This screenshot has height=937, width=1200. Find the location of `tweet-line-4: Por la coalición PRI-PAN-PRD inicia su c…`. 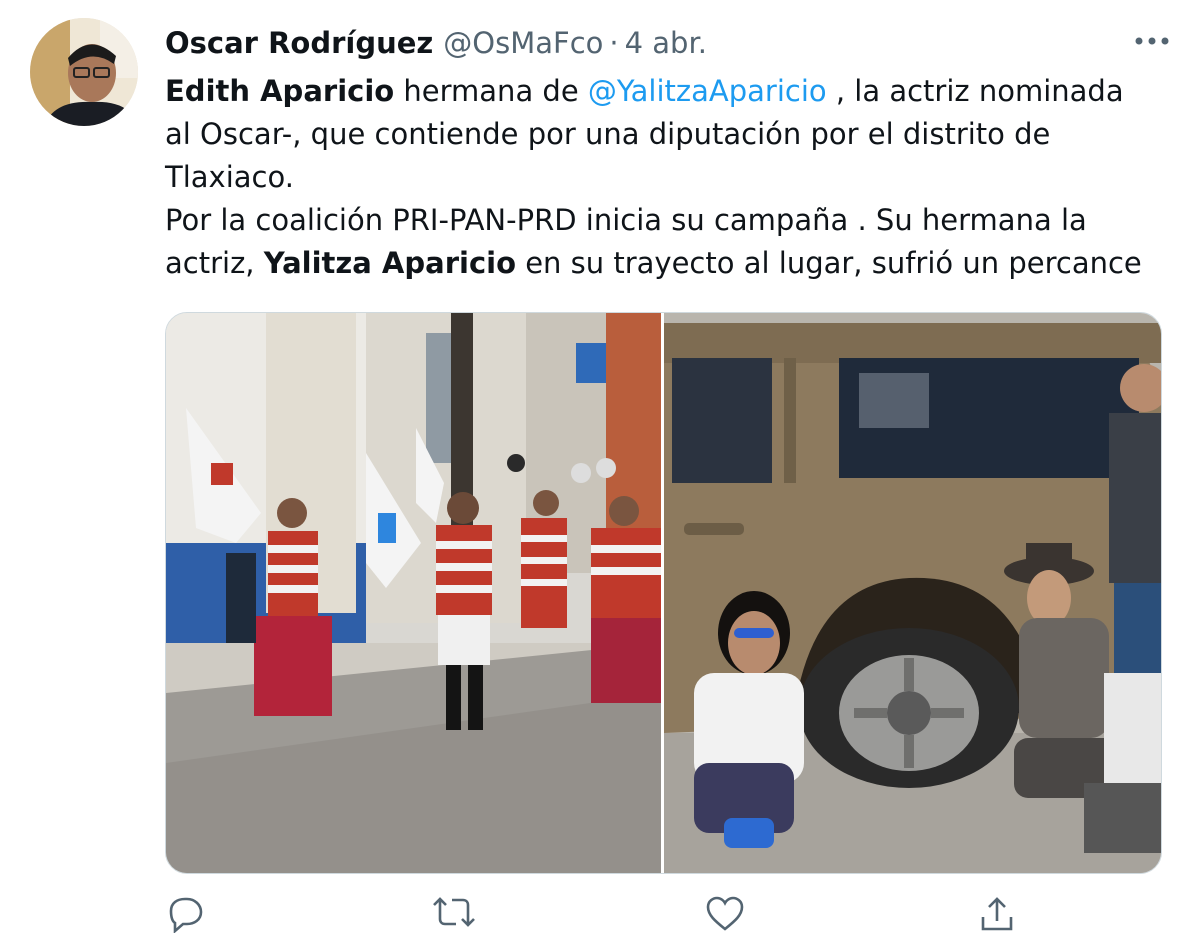

tweet-line-4: Por la coalición PRI-PAN-PRD inicia su c… is located at coordinates (626, 220).